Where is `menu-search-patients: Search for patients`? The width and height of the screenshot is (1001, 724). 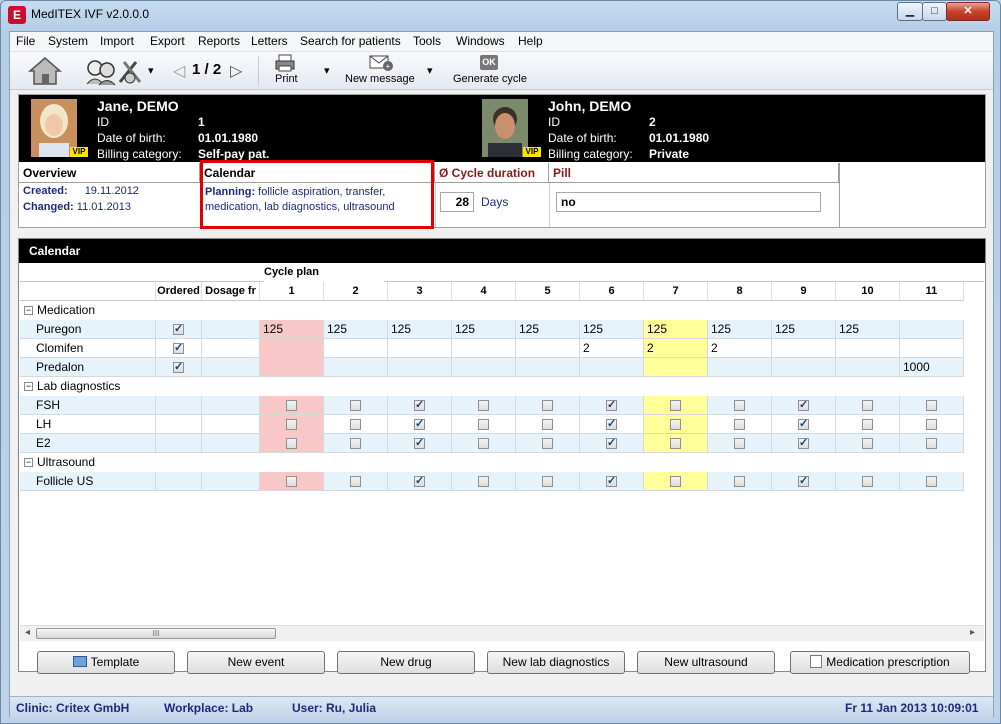
menu-search-patients: Search for patients is located at coordinates (350, 41).